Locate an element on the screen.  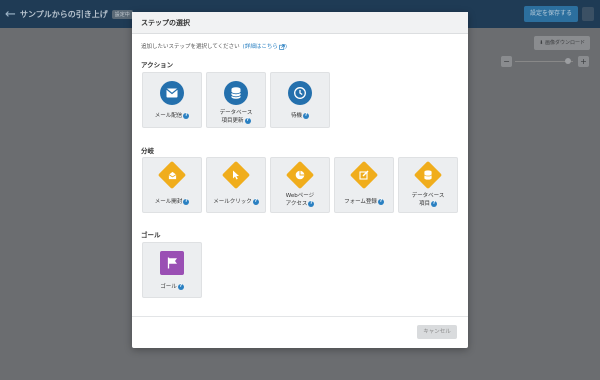
step-card-mail-click: メールクリック? is located at coordinates (236, 185).